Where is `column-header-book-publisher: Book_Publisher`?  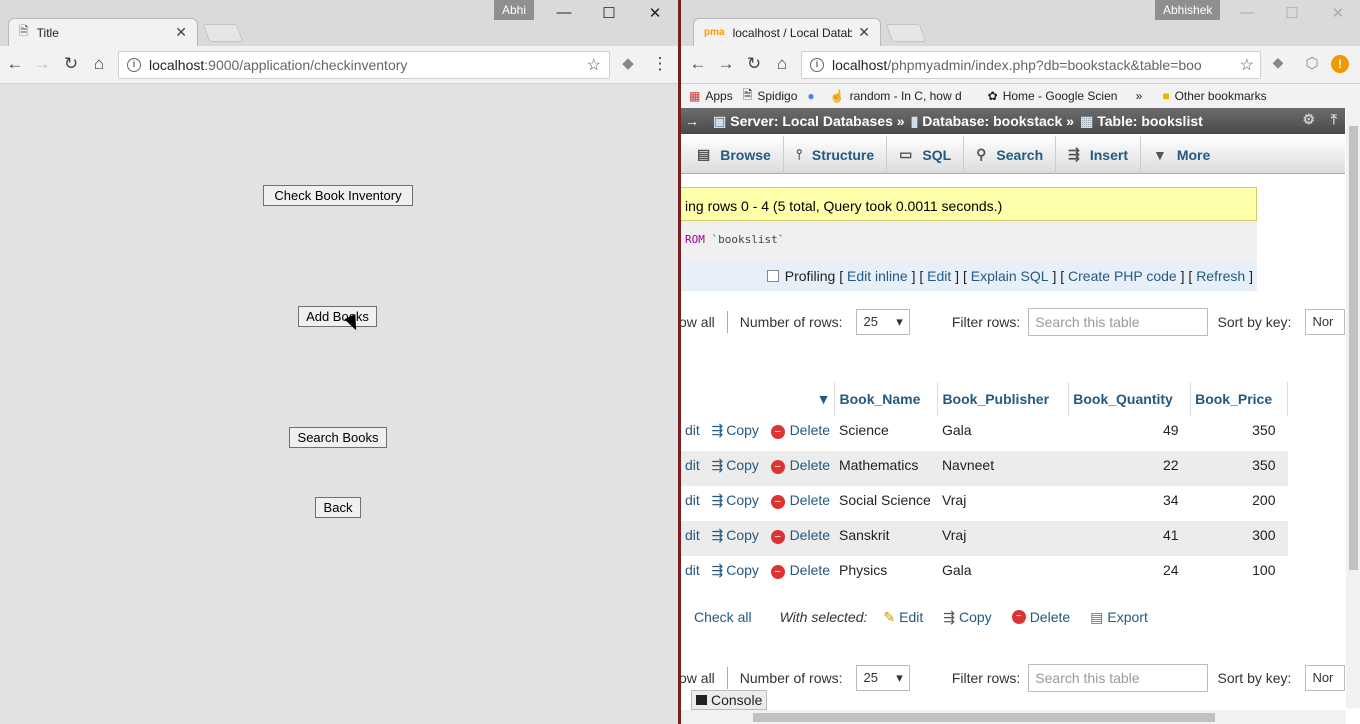 column-header-book-publisher: Book_Publisher is located at coordinates (1003, 399).